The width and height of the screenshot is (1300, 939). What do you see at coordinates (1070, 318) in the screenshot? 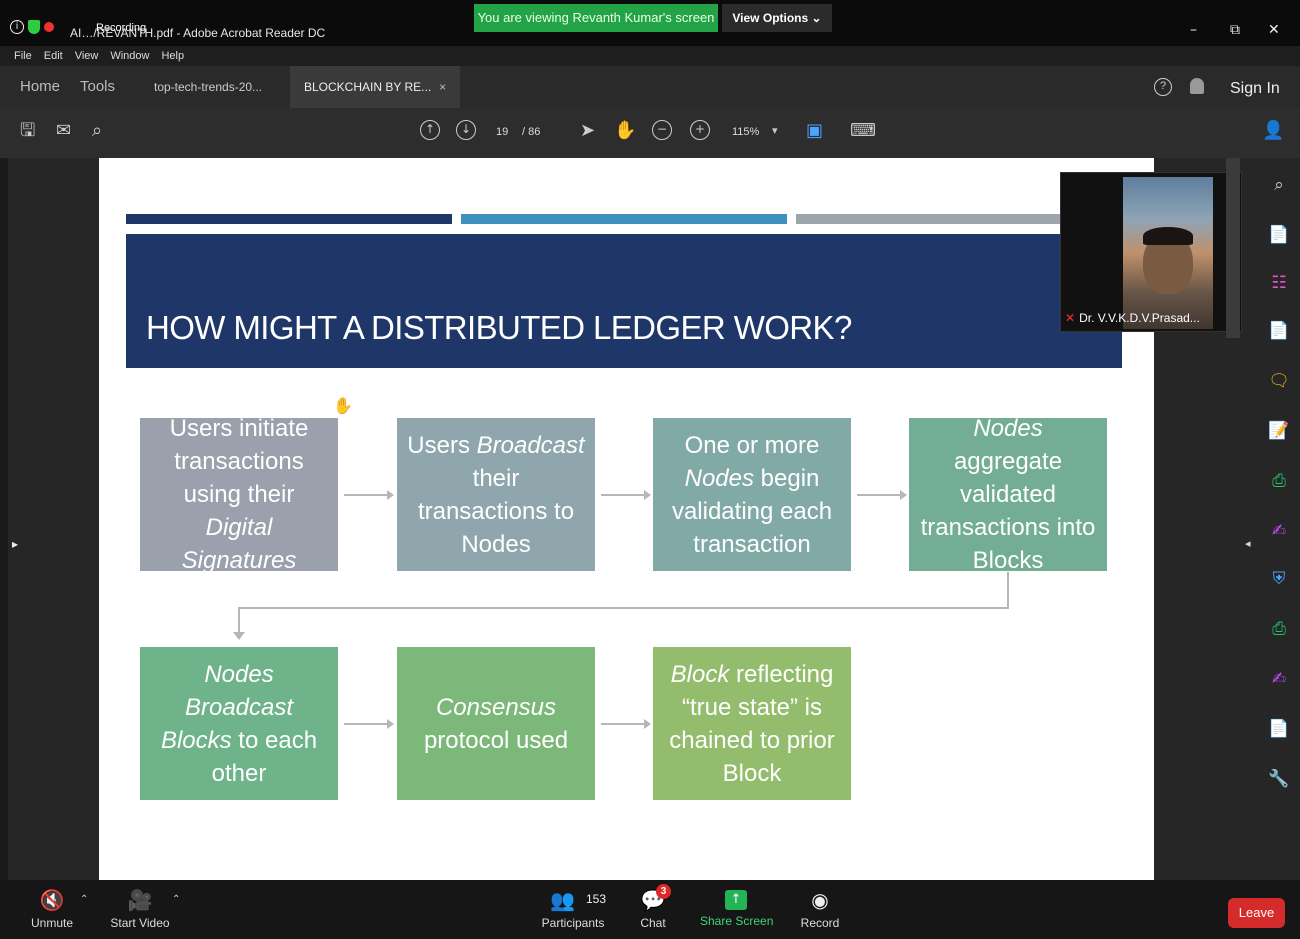
I see `muted-mic-icon: ✕` at bounding box center [1070, 318].